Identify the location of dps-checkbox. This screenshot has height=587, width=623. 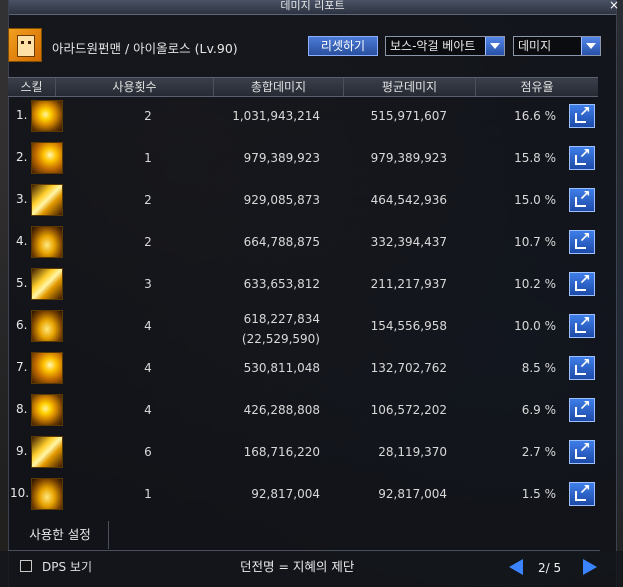
(26, 566).